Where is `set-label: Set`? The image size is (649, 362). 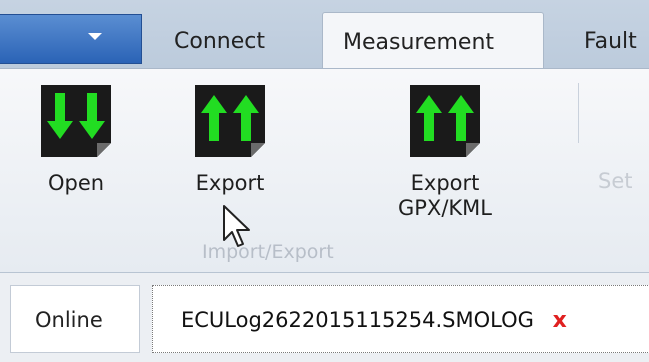
set-label: Set is located at coordinates (615, 181).